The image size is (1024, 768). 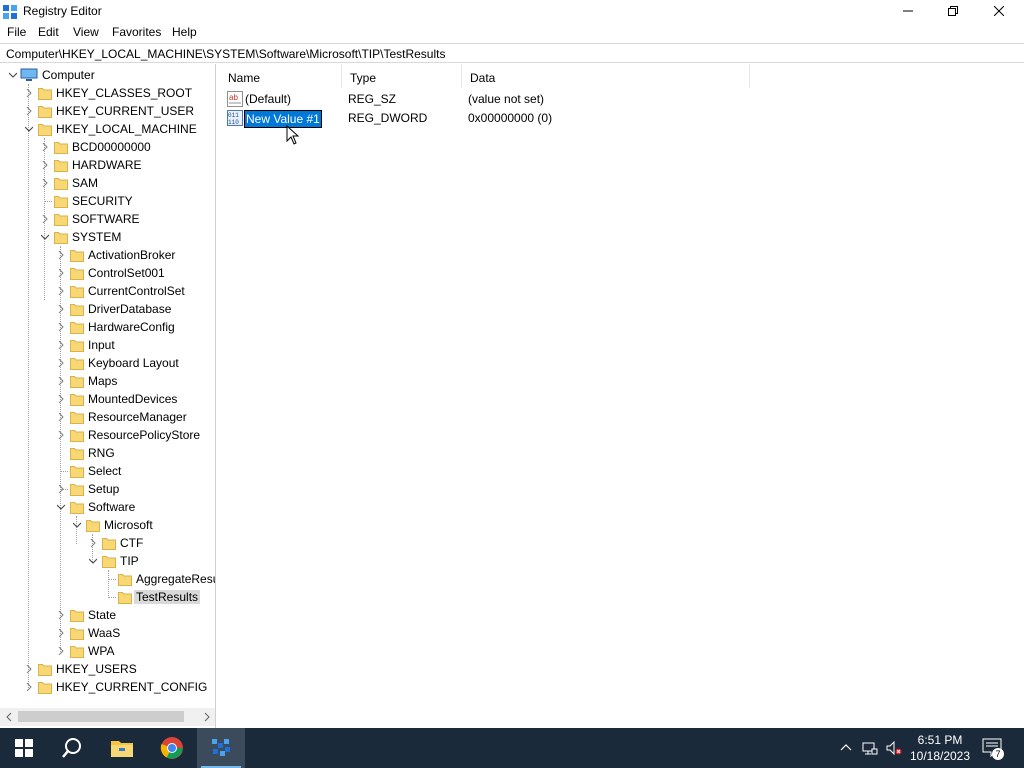 What do you see at coordinates (402, 76) in the screenshot?
I see `column-header-type: Type` at bounding box center [402, 76].